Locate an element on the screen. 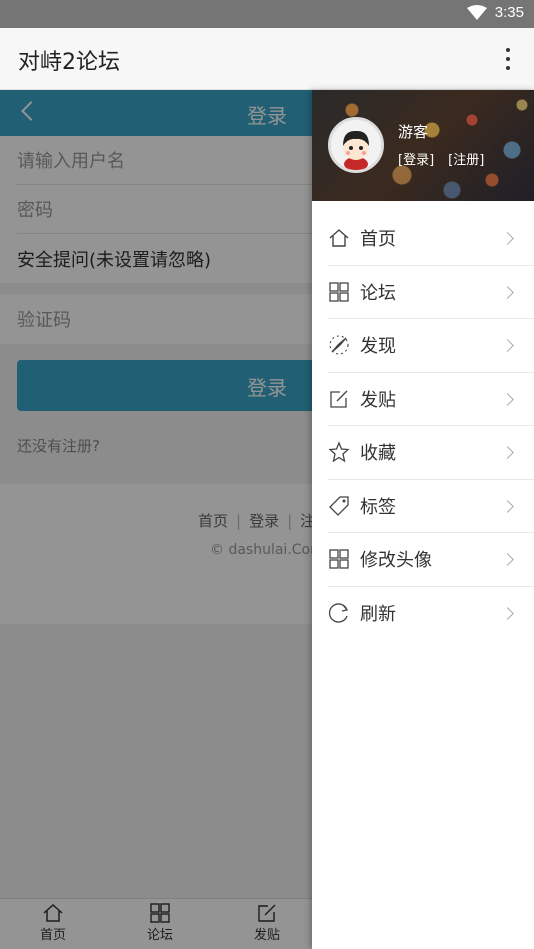  drawer-header: 游客 [登录] [注册] is located at coordinates (423, 145).